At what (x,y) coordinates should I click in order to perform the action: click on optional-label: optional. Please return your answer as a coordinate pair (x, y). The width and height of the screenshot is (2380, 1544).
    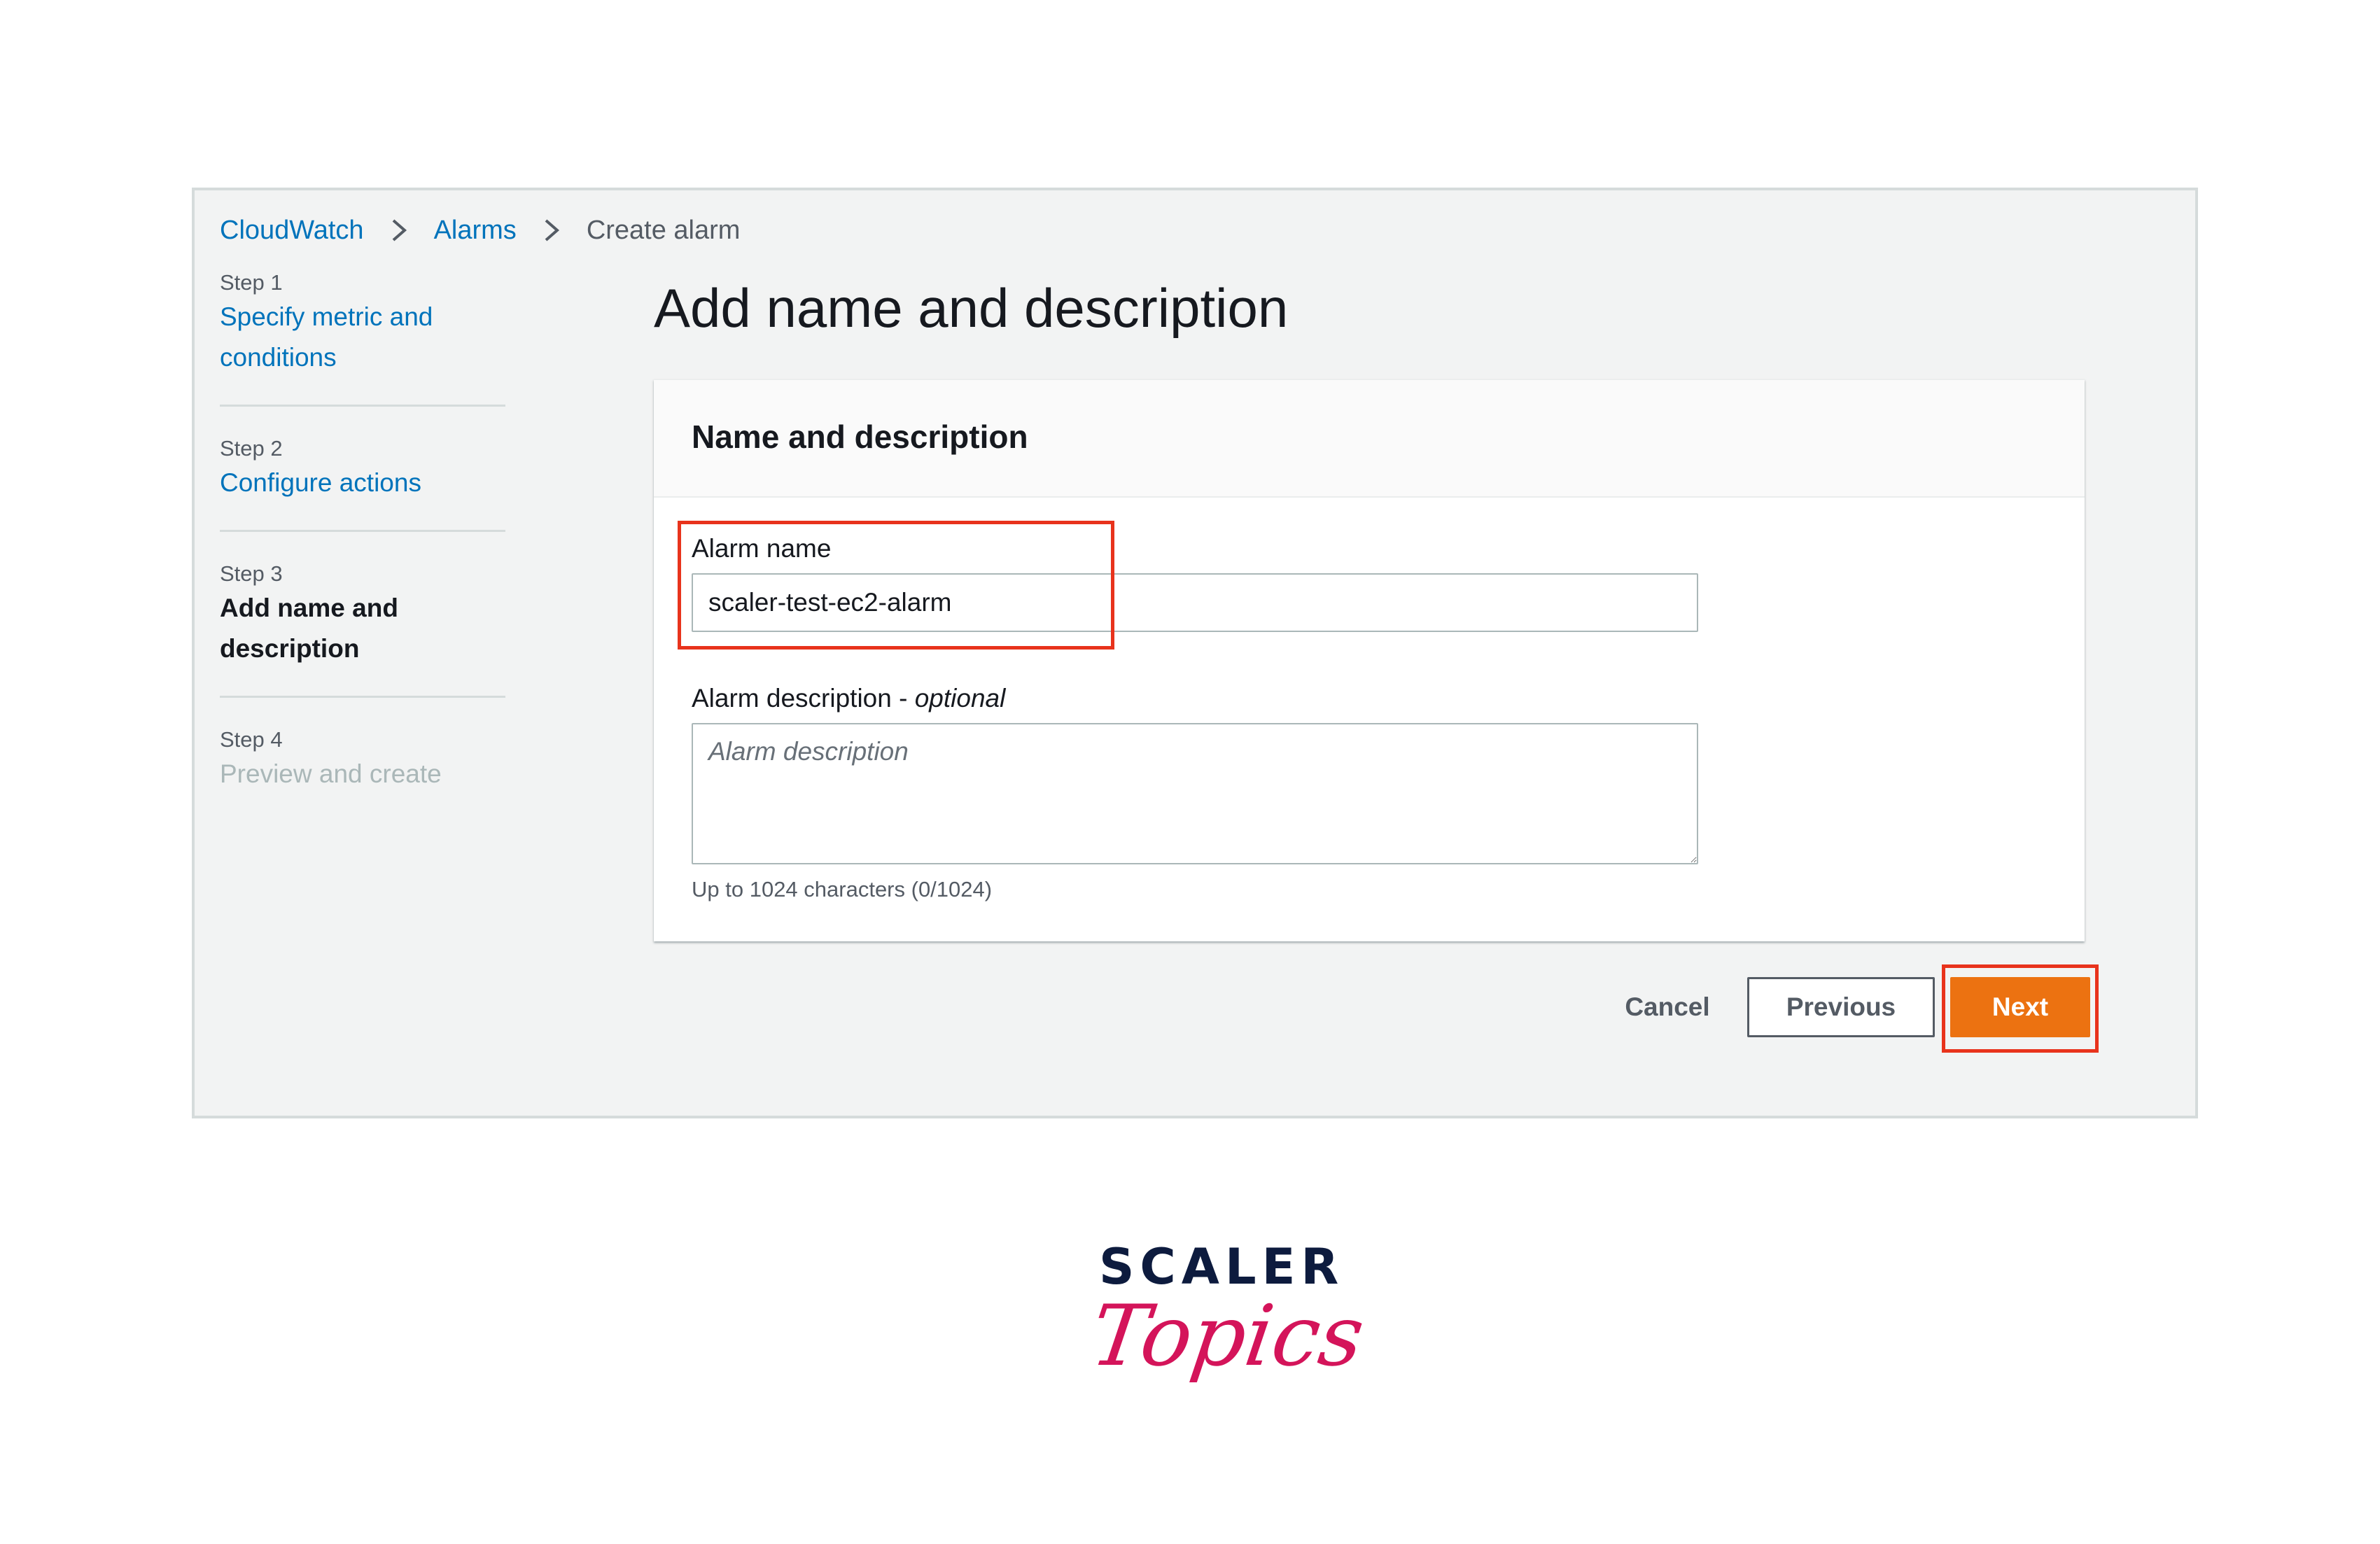
    Looking at the image, I should click on (960, 698).